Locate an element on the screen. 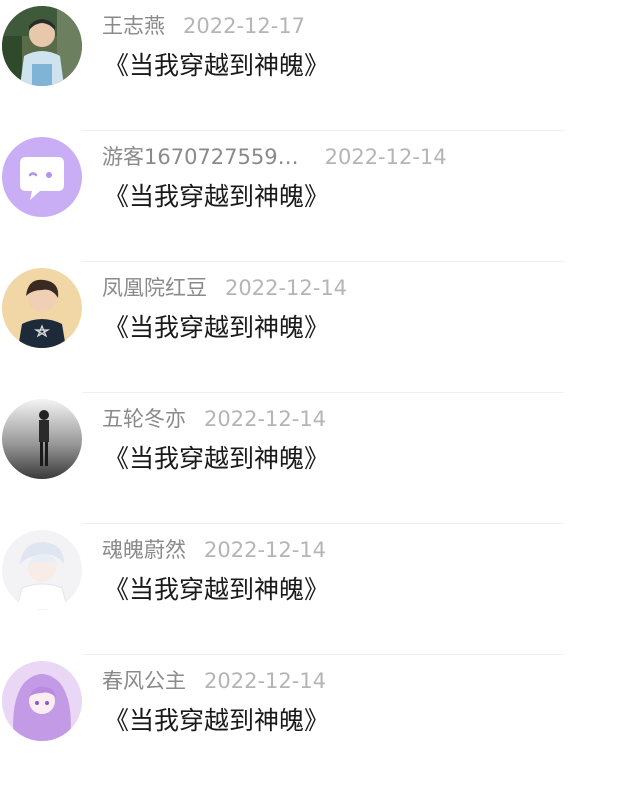  username: 五轮冬亦 is located at coordinates (144, 419).